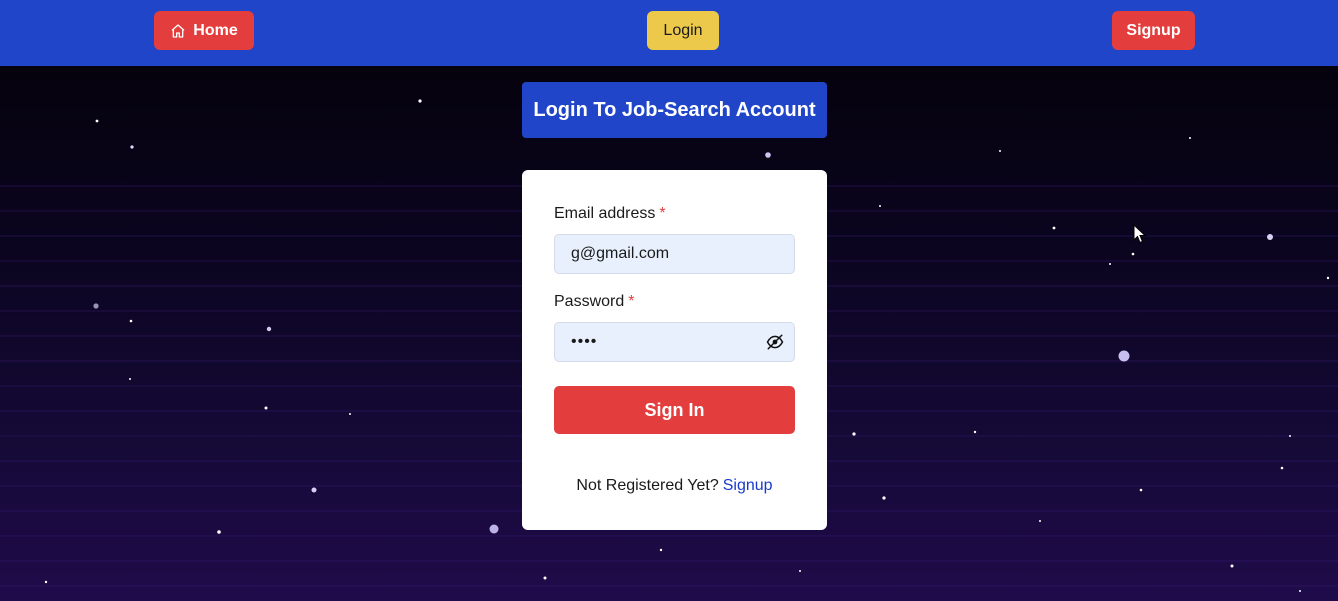 This screenshot has width=1338, height=601. I want to click on password-label-text: Password, so click(589, 301).